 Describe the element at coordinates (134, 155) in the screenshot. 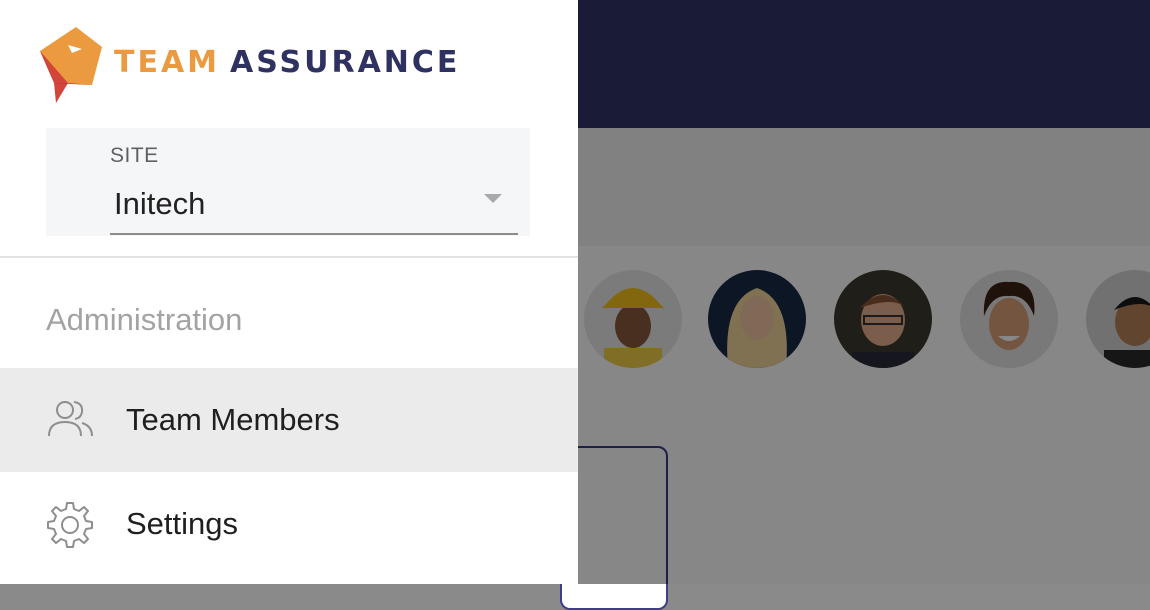

I see `site-select-label: SITE` at that location.